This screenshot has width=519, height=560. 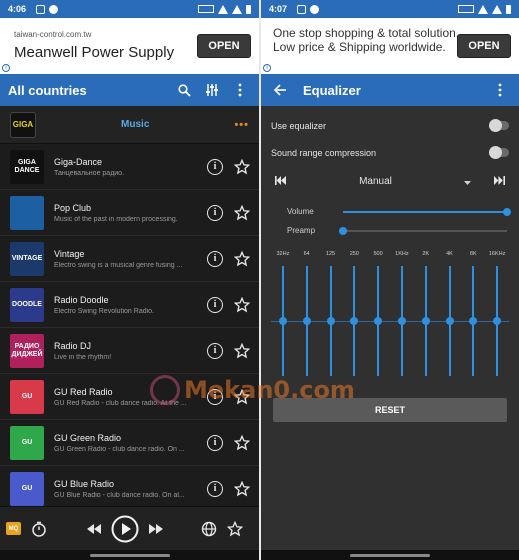 What do you see at coordinates (13, 528) in the screenshot?
I see `quality-badge: MQ` at bounding box center [13, 528].